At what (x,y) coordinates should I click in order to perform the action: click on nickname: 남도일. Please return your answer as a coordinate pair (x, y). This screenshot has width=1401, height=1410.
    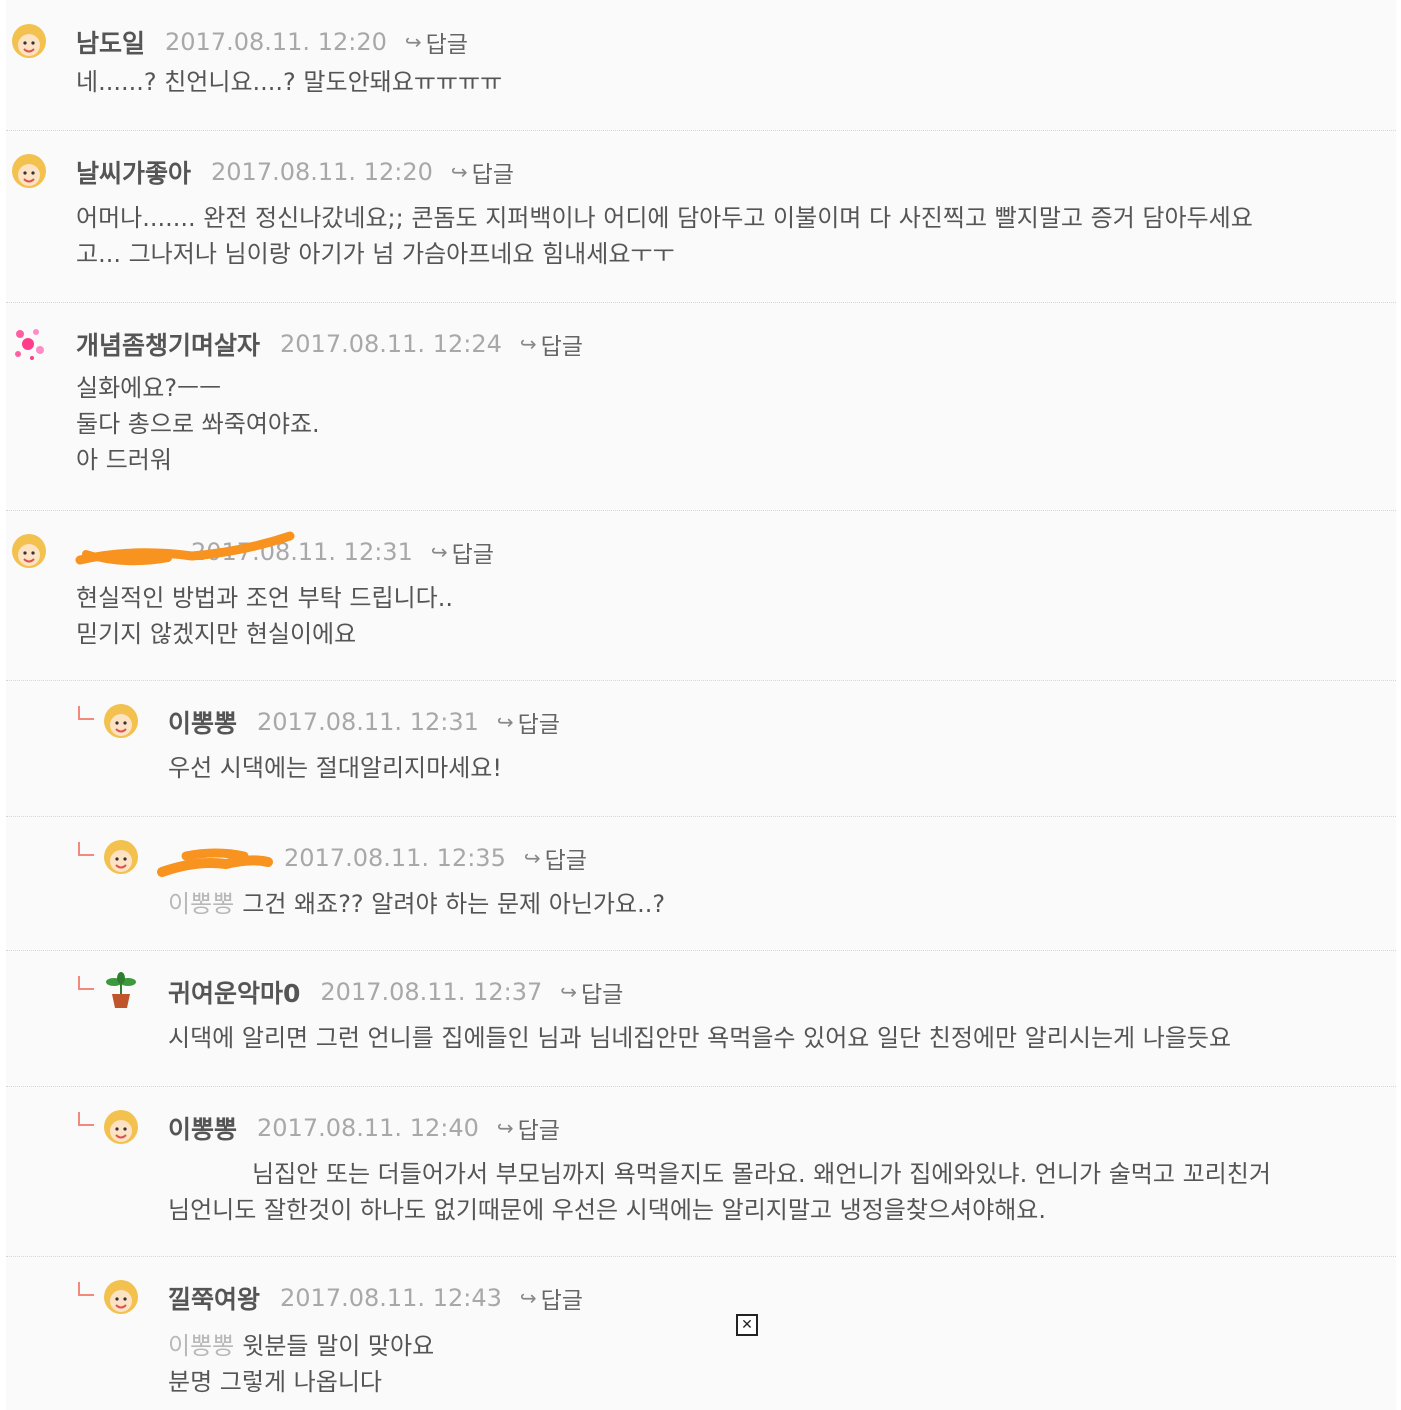
    Looking at the image, I should click on (110, 42).